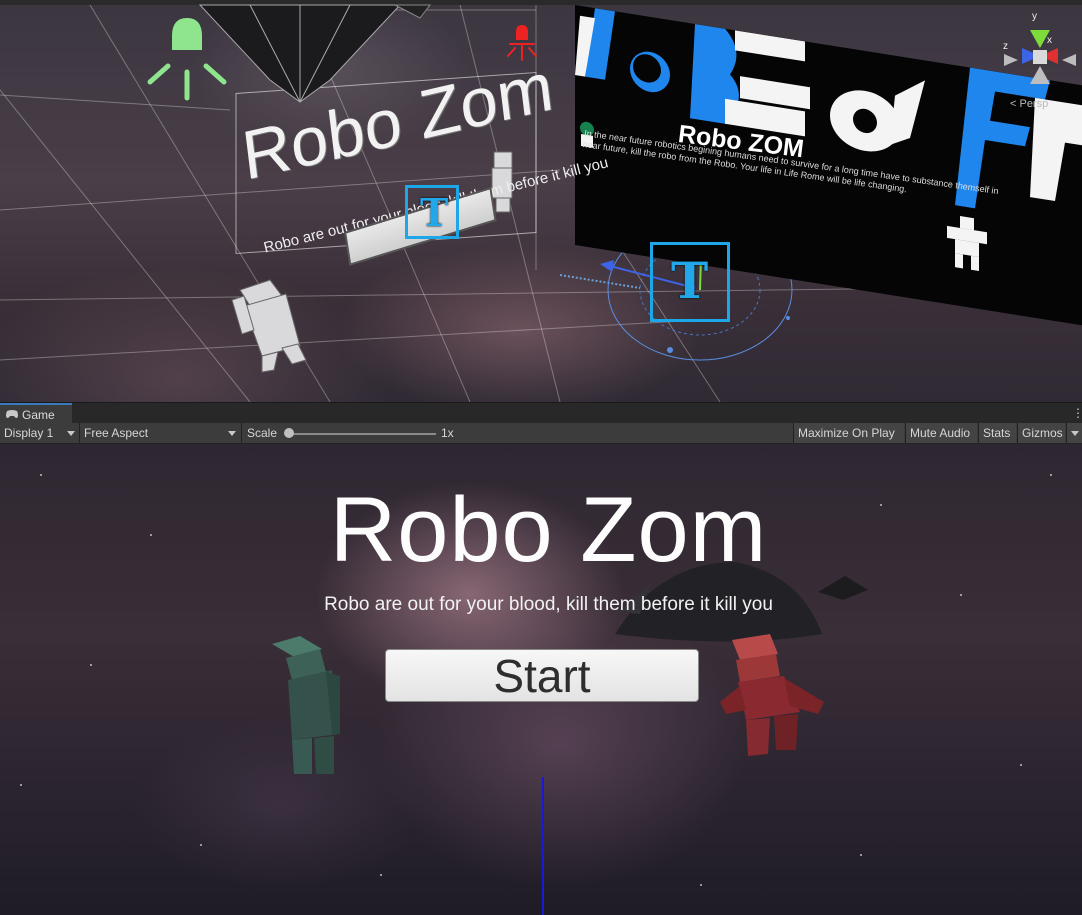 This screenshot has width=1082, height=915. I want to click on tab-game-label: Game, so click(38, 415).